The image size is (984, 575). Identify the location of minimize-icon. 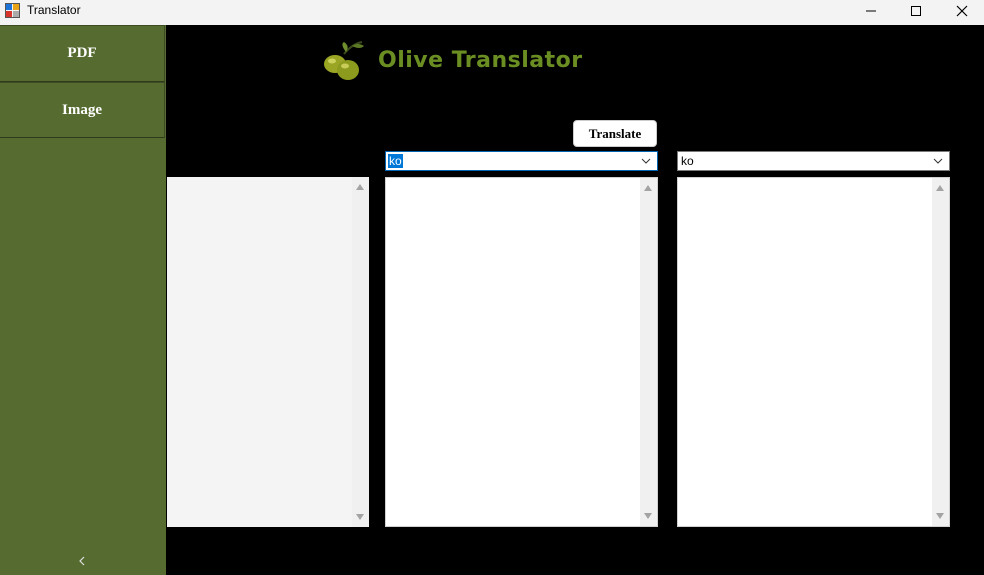
(871, 11).